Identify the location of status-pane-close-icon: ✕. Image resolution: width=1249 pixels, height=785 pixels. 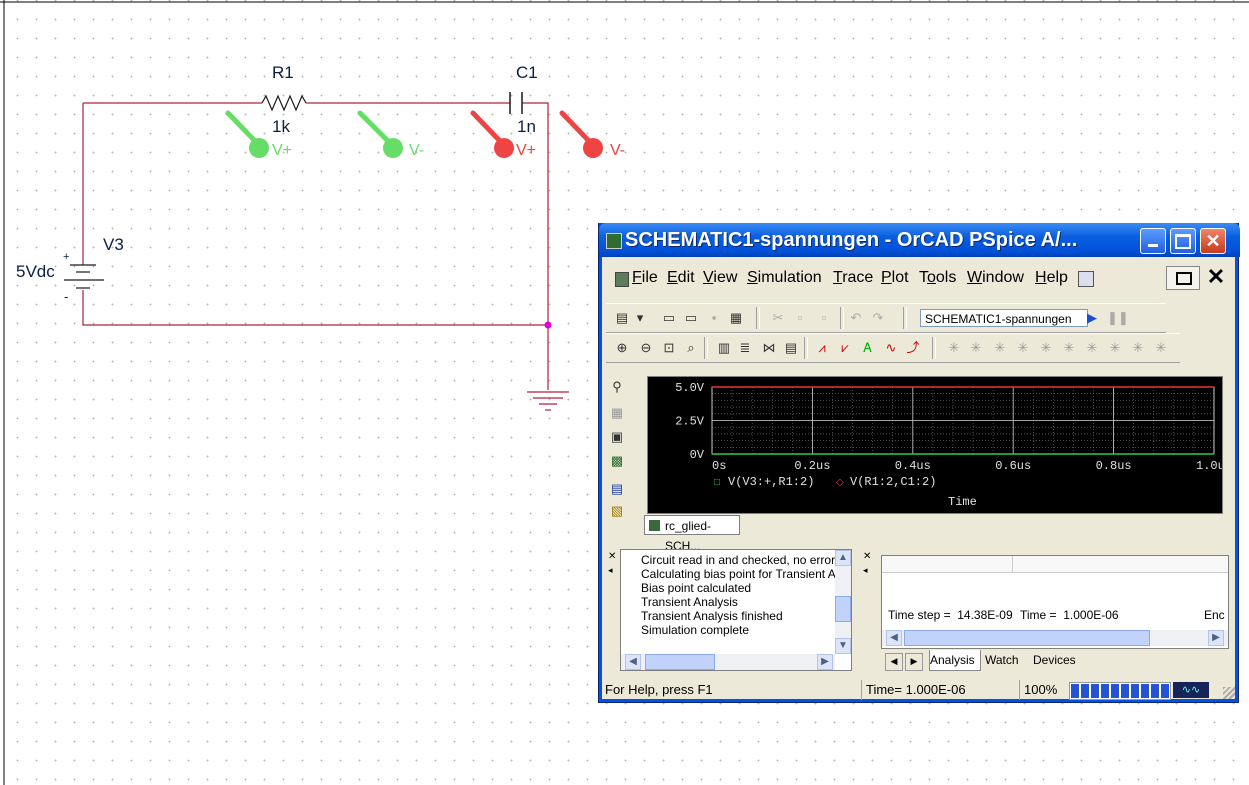
(867, 556).